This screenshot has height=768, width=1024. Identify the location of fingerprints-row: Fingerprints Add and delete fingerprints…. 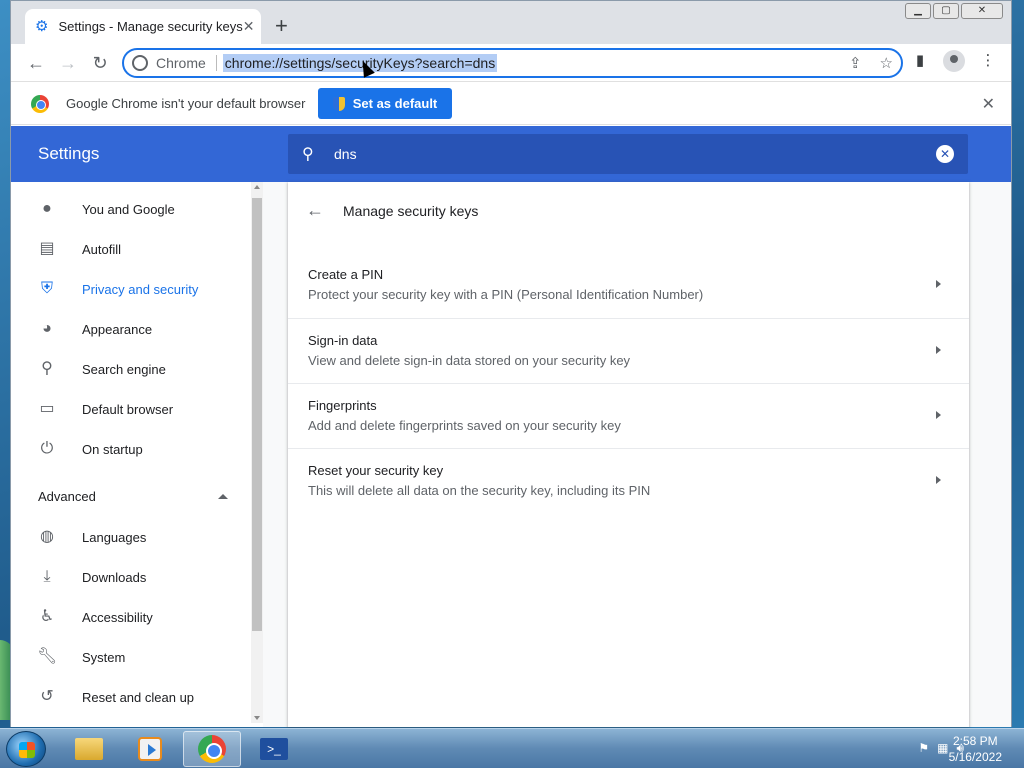
(628, 415).